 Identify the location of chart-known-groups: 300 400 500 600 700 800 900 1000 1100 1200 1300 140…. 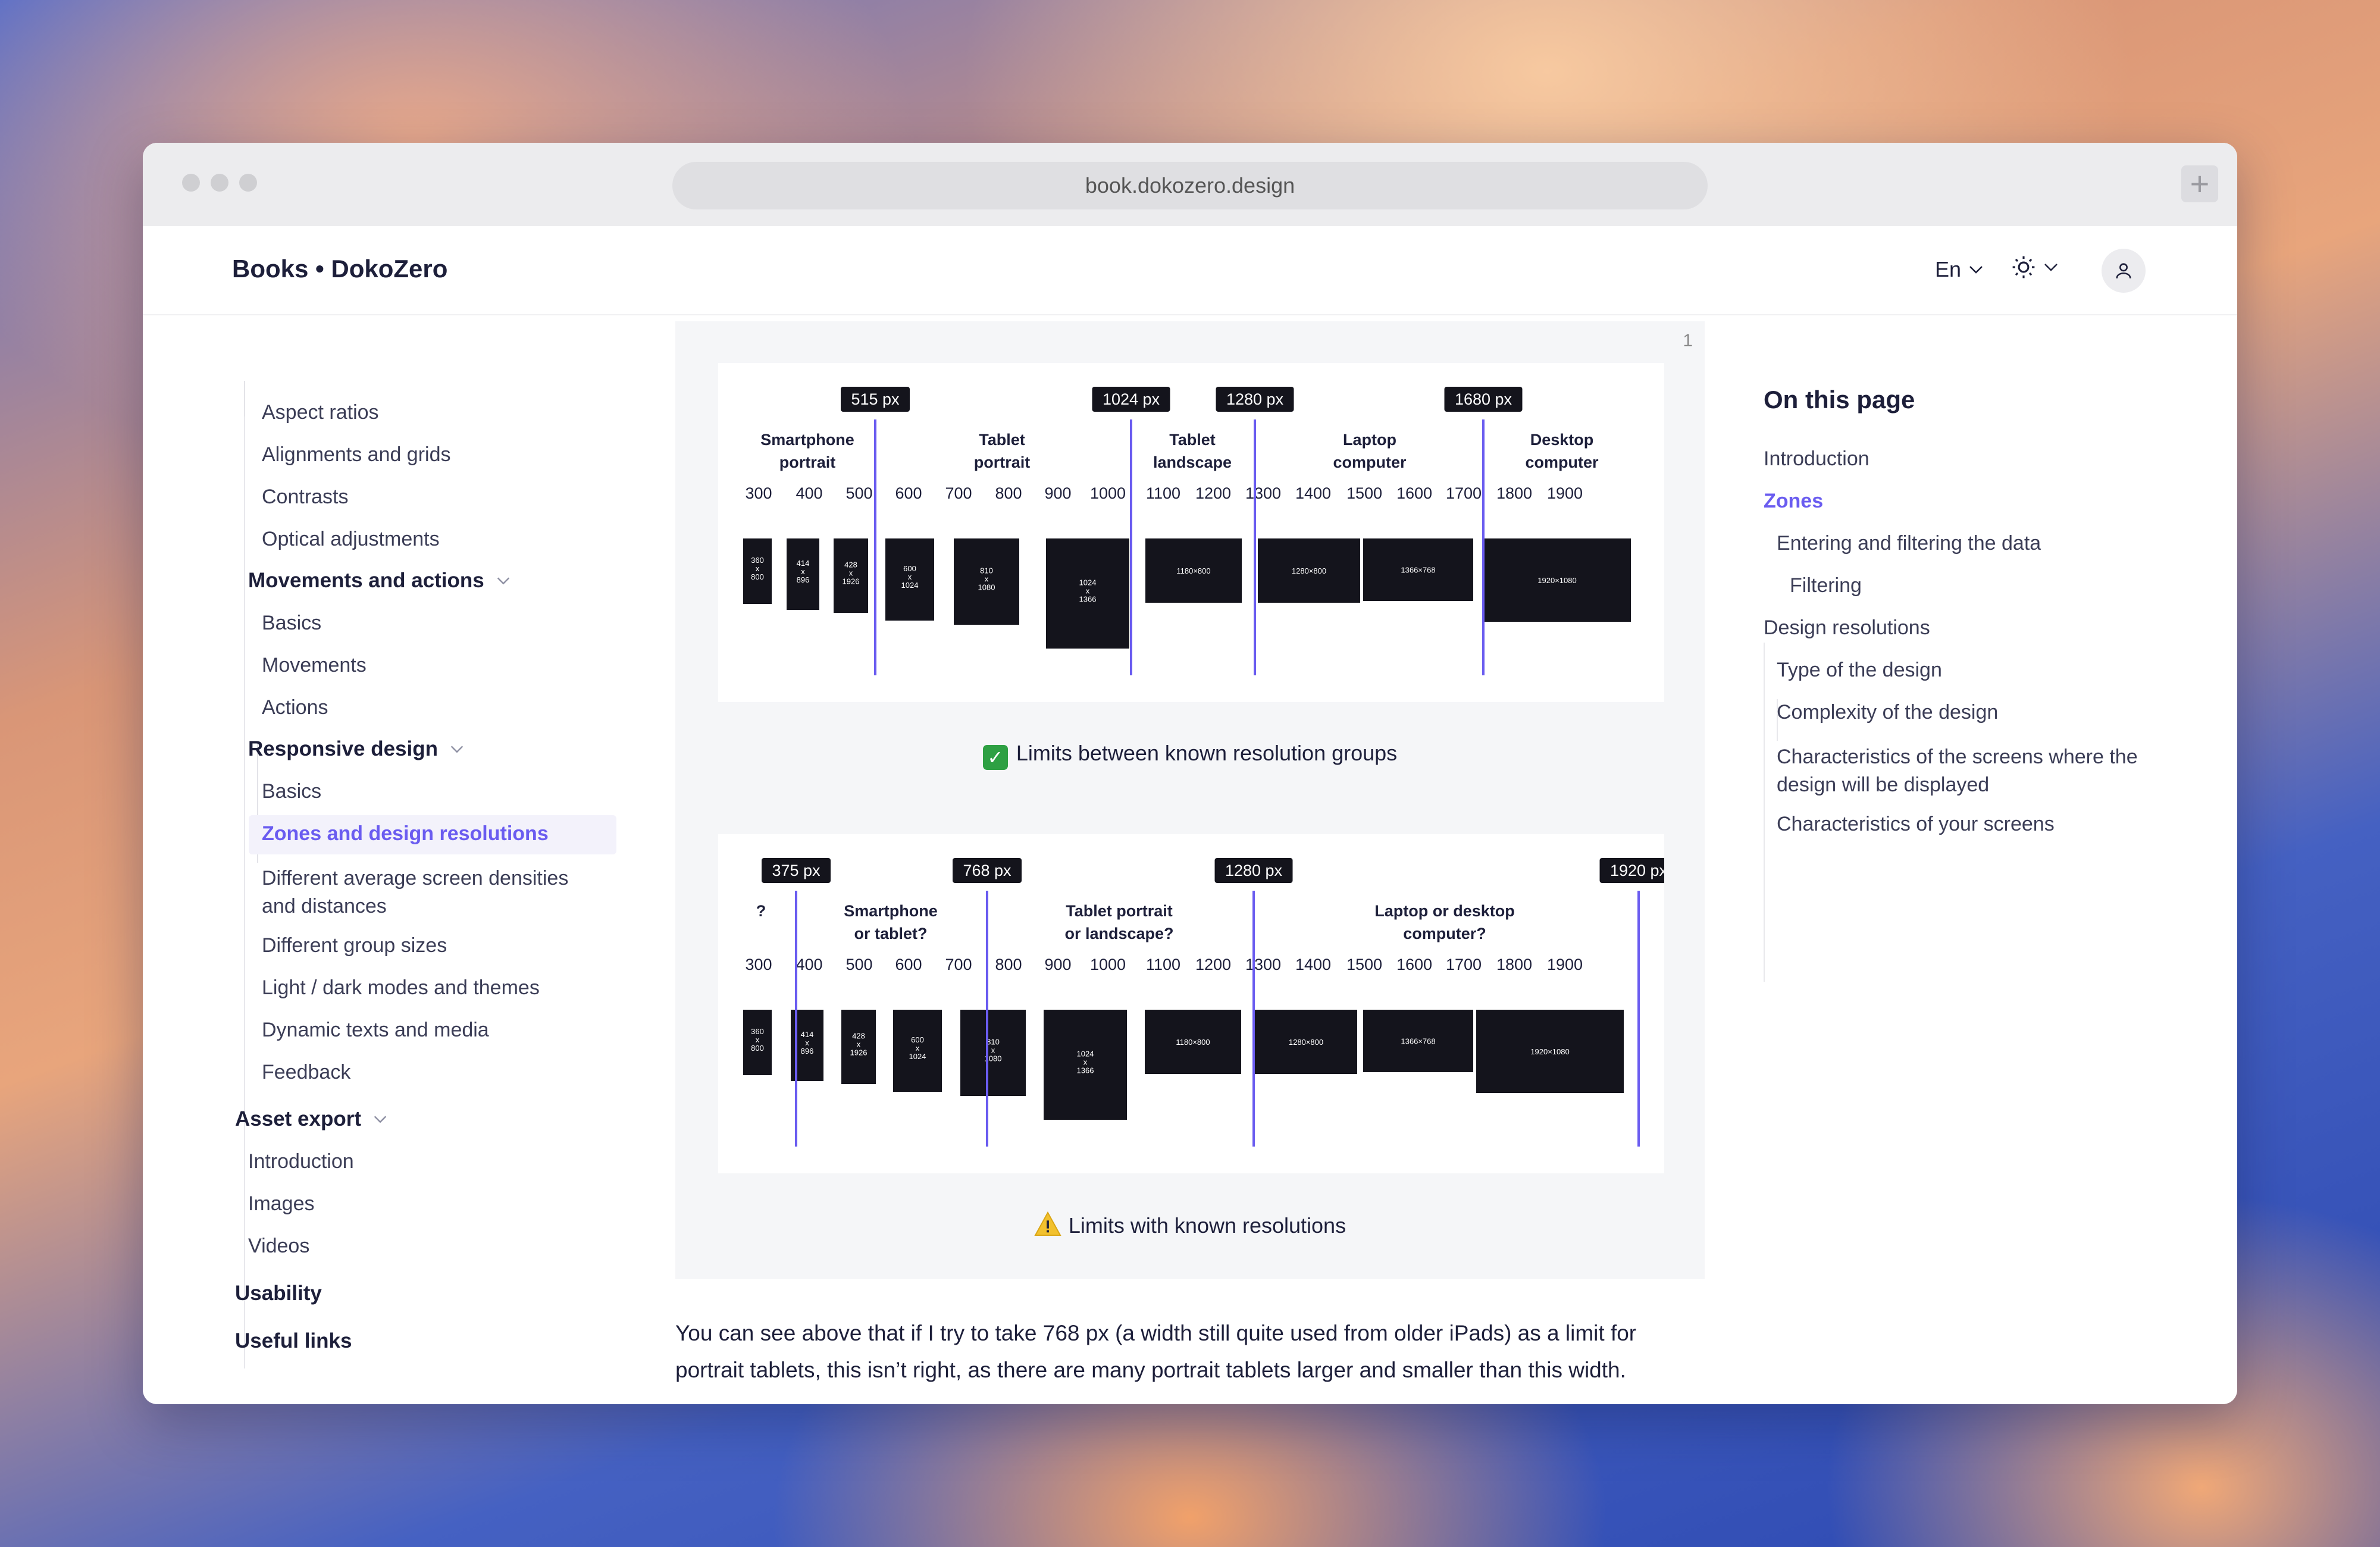
(1191, 532).